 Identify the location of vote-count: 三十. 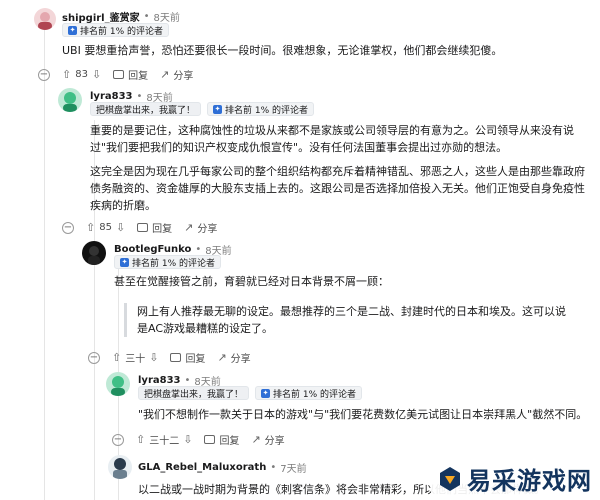
(135, 359).